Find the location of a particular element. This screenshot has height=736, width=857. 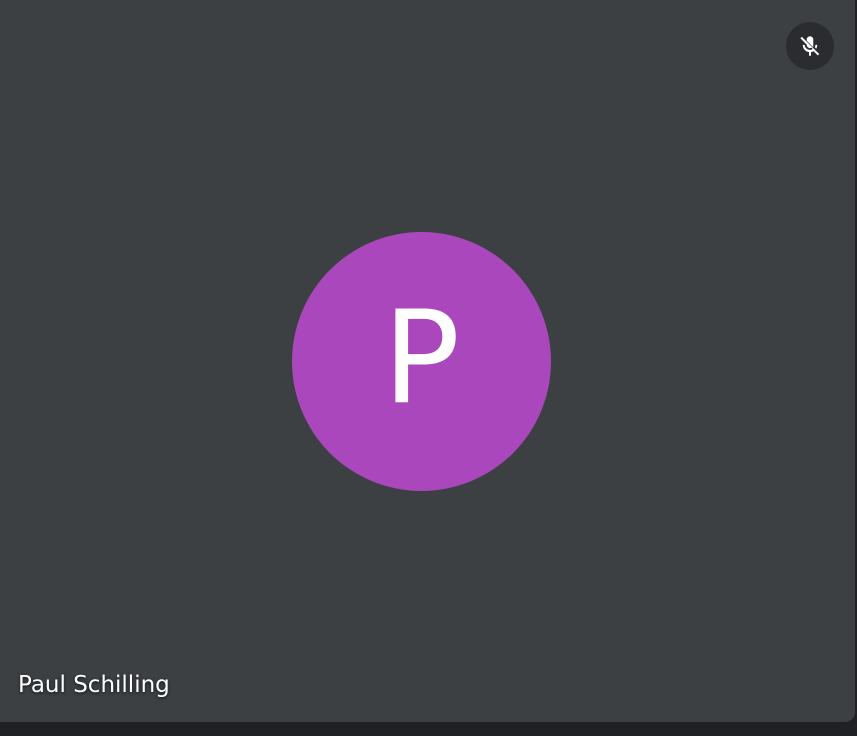

participant-avatar: P is located at coordinates (421, 361).